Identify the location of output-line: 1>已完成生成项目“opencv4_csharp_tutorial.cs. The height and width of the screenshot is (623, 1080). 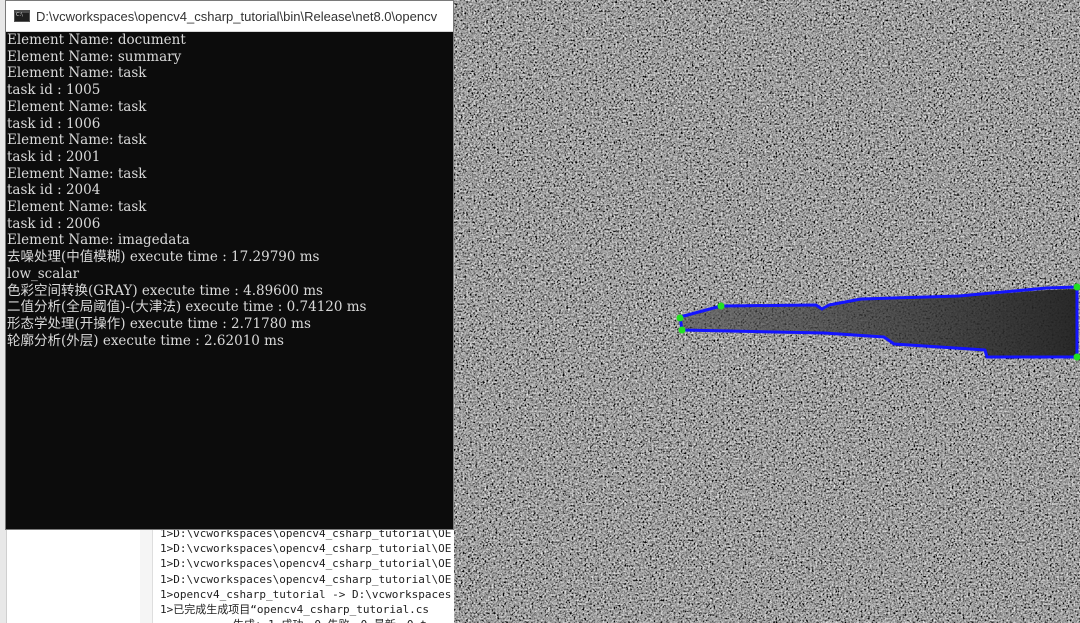
(295, 610).